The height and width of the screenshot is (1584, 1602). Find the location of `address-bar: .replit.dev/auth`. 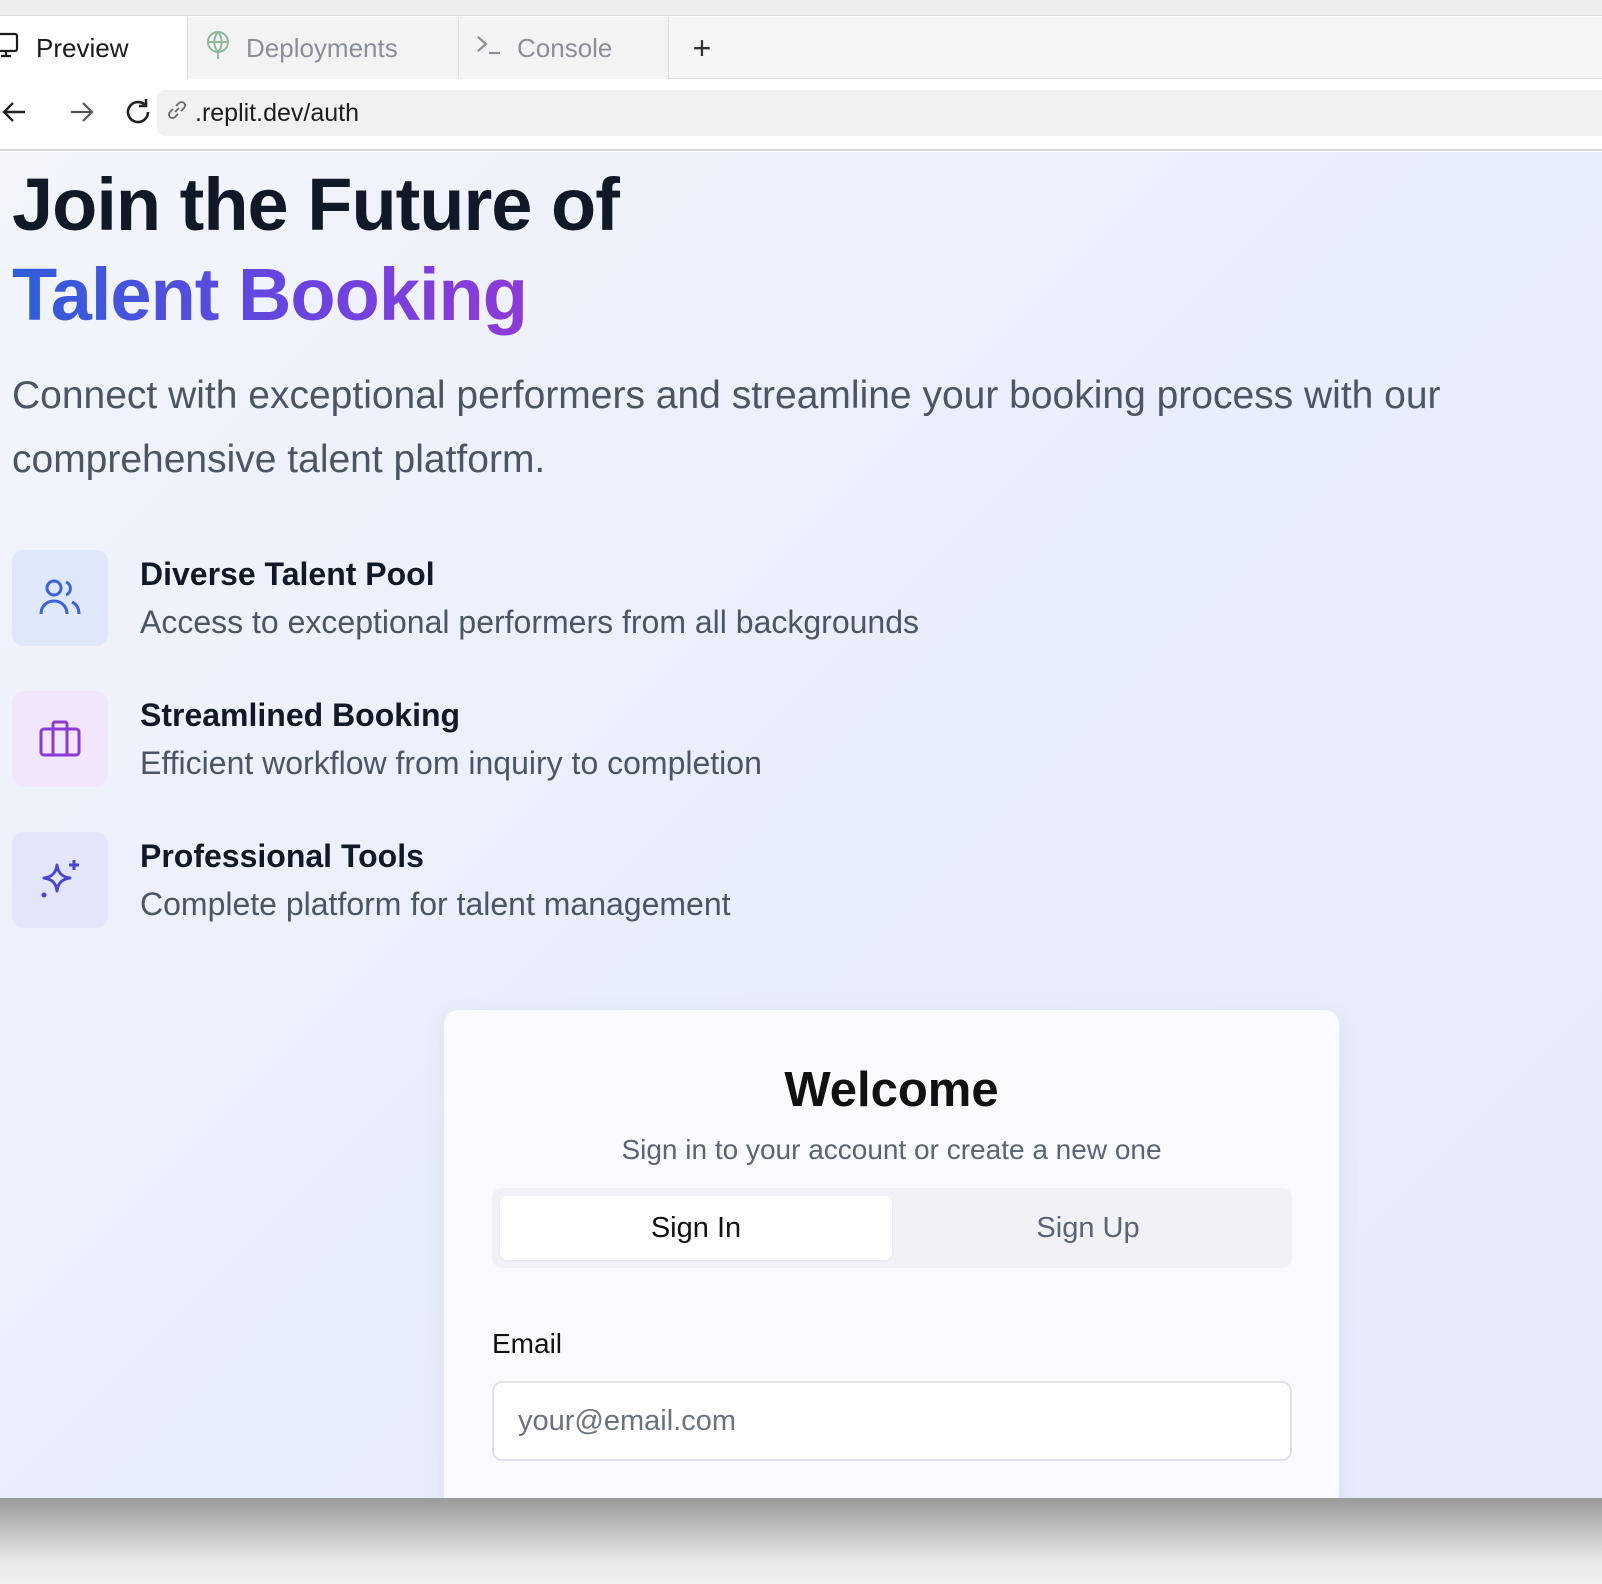

address-bar: .replit.dev/auth is located at coordinates (879, 113).